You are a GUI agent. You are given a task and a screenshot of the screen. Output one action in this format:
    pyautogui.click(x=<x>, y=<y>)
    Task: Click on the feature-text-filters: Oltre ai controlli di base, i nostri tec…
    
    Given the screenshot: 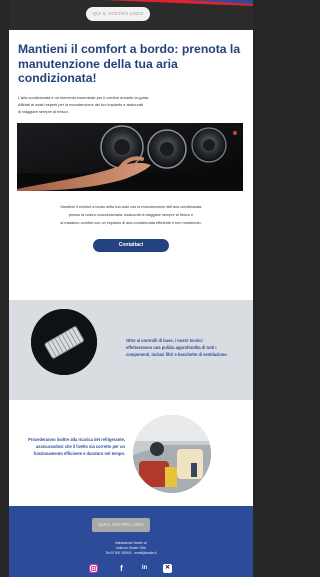 What is the action you would take?
    pyautogui.click(x=177, y=347)
    